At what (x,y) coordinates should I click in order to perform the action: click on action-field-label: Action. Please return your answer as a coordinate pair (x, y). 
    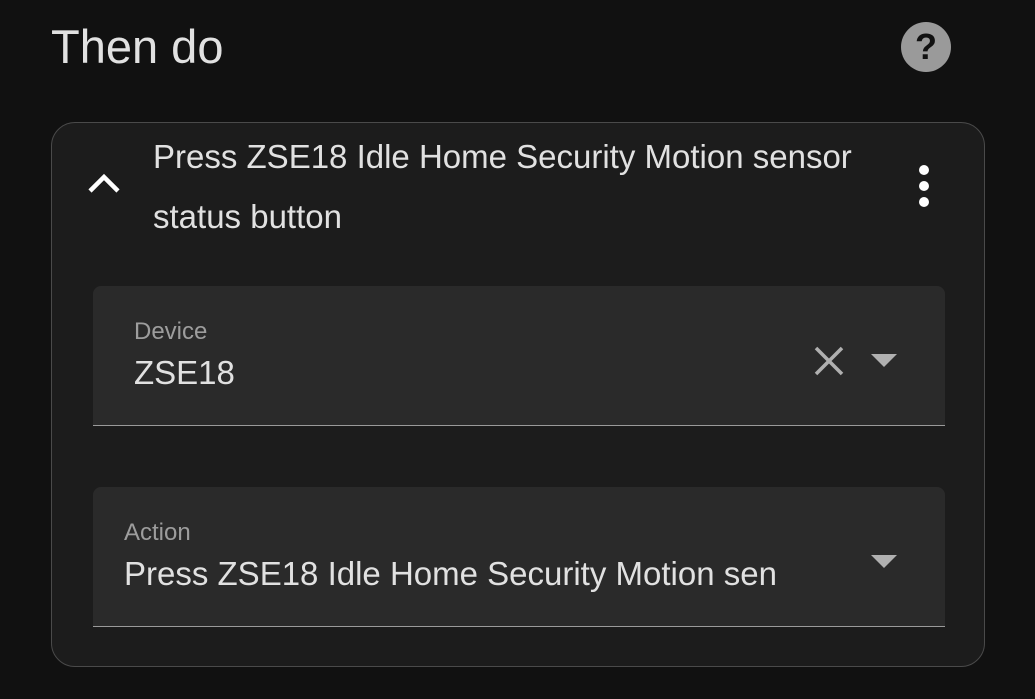
    Looking at the image, I should click on (157, 532).